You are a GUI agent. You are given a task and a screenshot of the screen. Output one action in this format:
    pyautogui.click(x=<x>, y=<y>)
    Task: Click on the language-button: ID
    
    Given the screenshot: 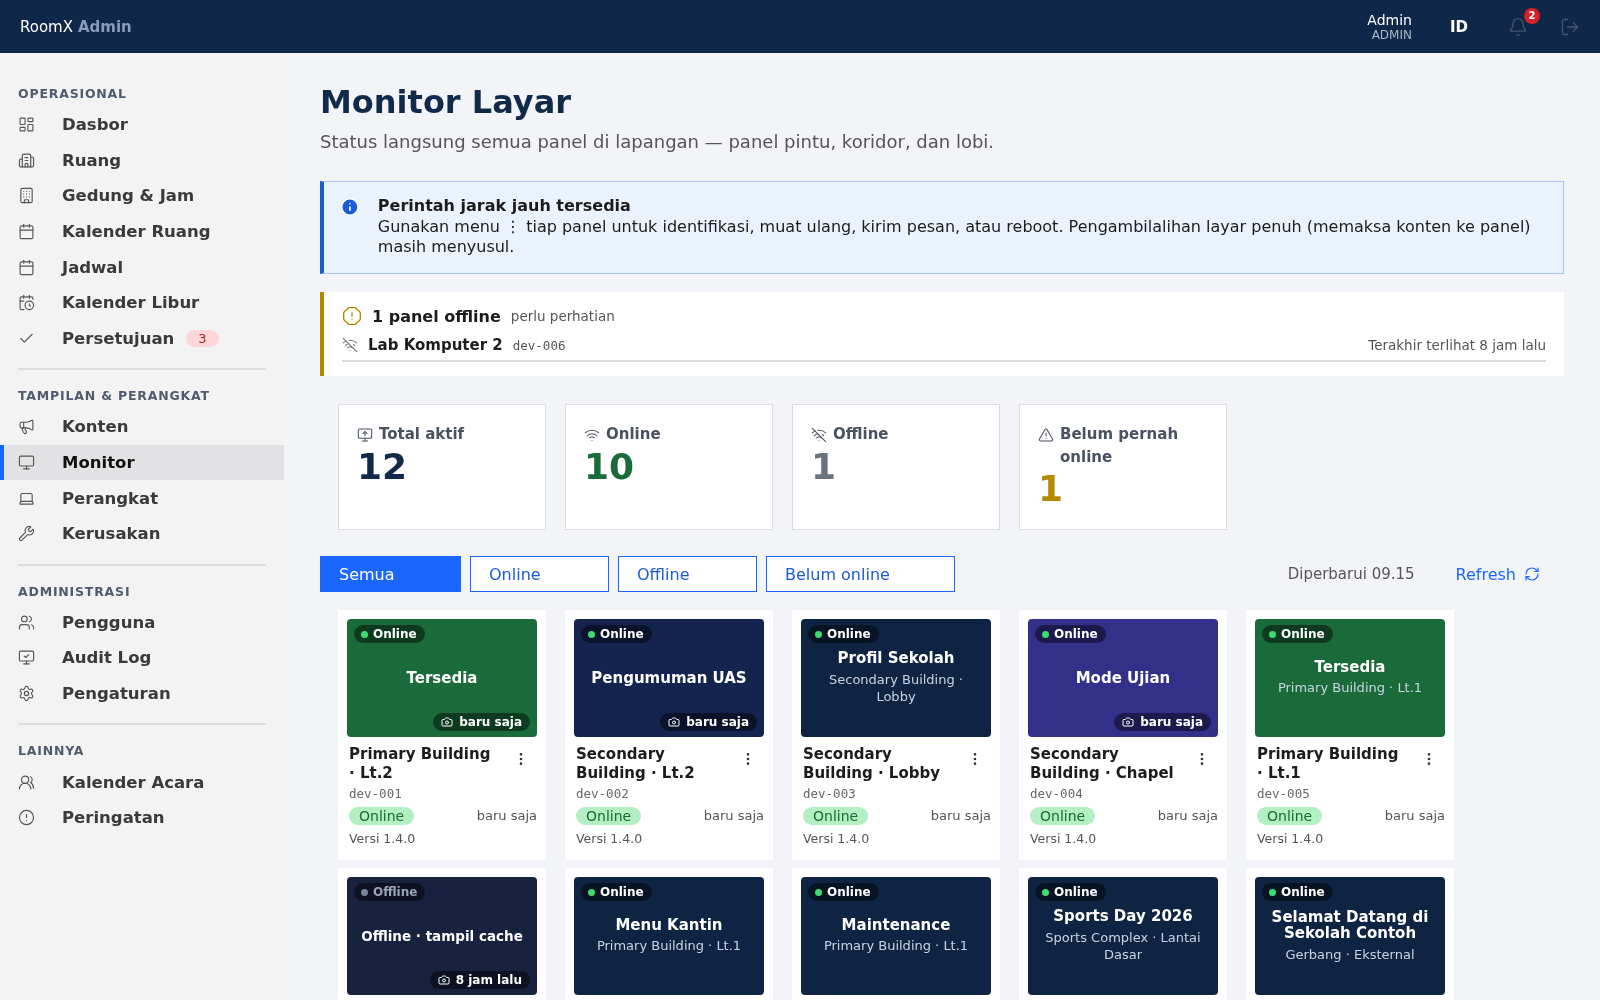 What is the action you would take?
    pyautogui.click(x=1458, y=26)
    